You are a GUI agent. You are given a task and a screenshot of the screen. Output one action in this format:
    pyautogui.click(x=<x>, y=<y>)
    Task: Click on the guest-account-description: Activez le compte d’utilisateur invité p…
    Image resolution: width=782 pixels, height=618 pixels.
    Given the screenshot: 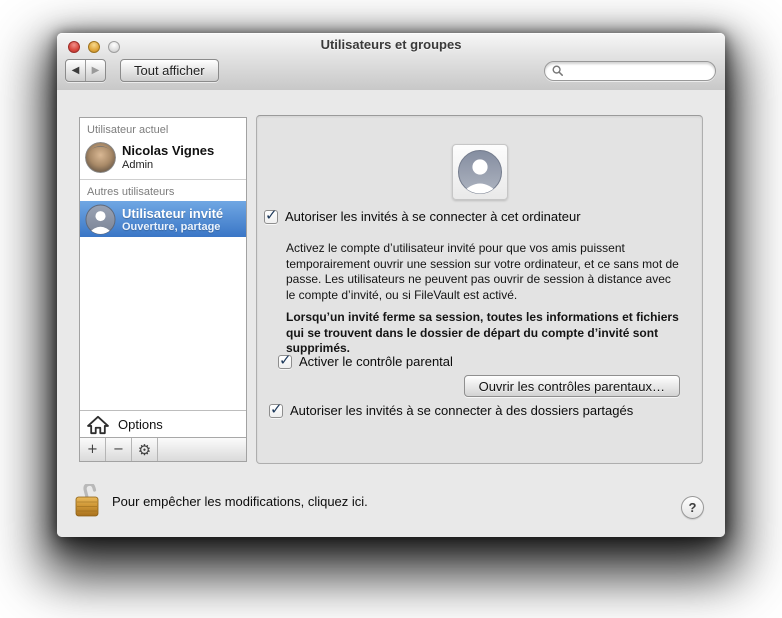 What is the action you would take?
    pyautogui.click(x=482, y=271)
    